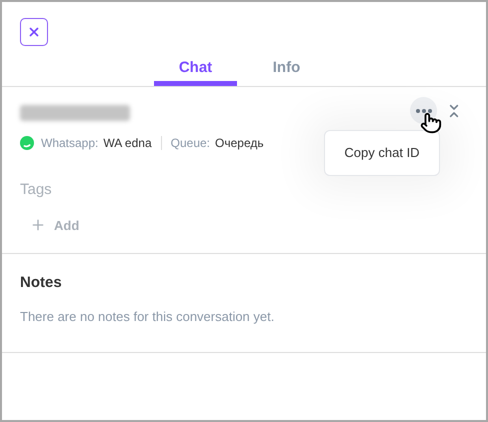  I want to click on close-icon, so click(34, 32).